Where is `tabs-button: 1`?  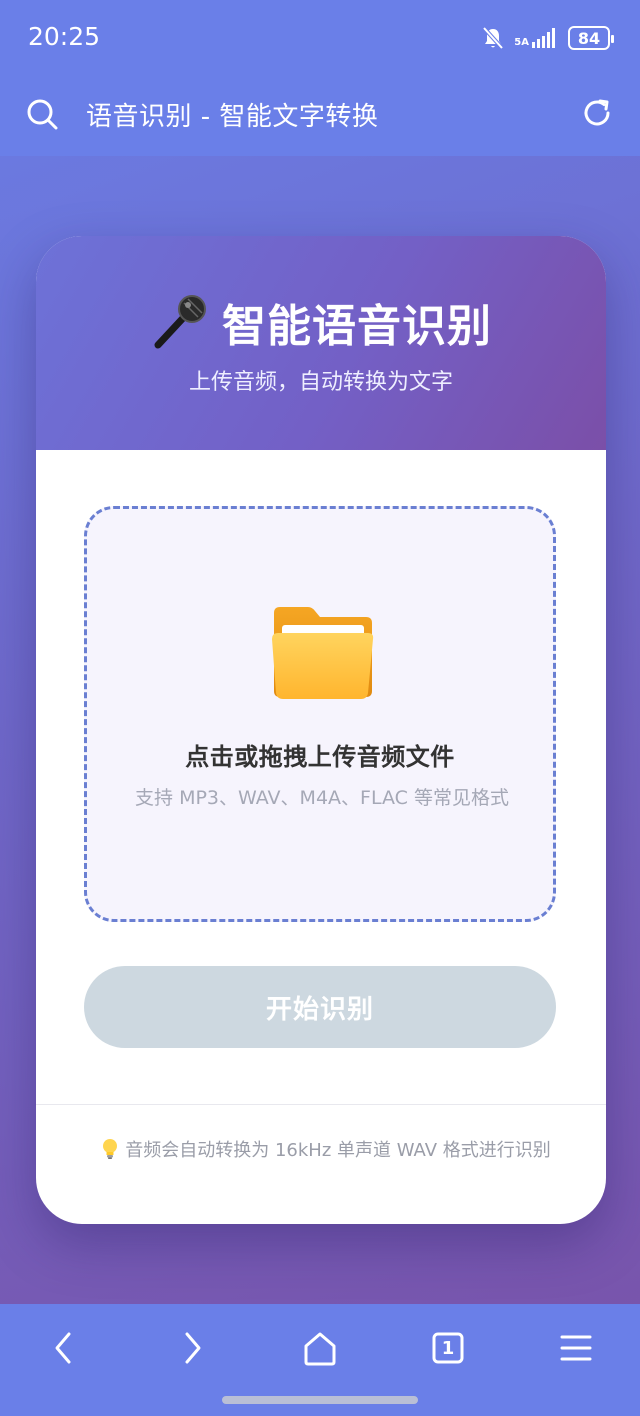
tabs-button: 1 is located at coordinates (448, 1348).